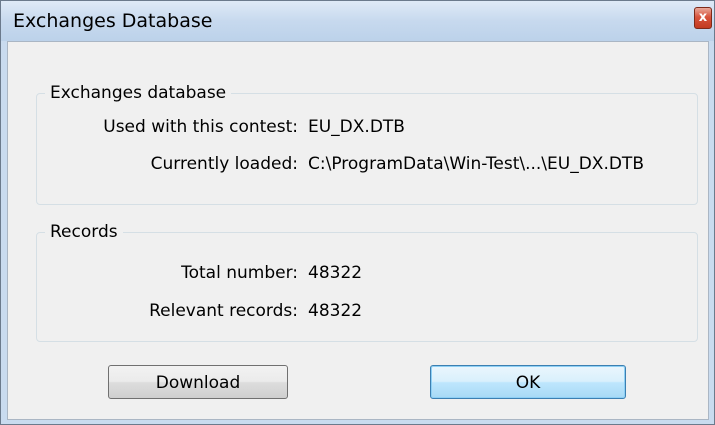  I want to click on currently-loaded-value: C:\ProgramData\Win-Test\...\EU_DX.DTB, so click(476, 164).